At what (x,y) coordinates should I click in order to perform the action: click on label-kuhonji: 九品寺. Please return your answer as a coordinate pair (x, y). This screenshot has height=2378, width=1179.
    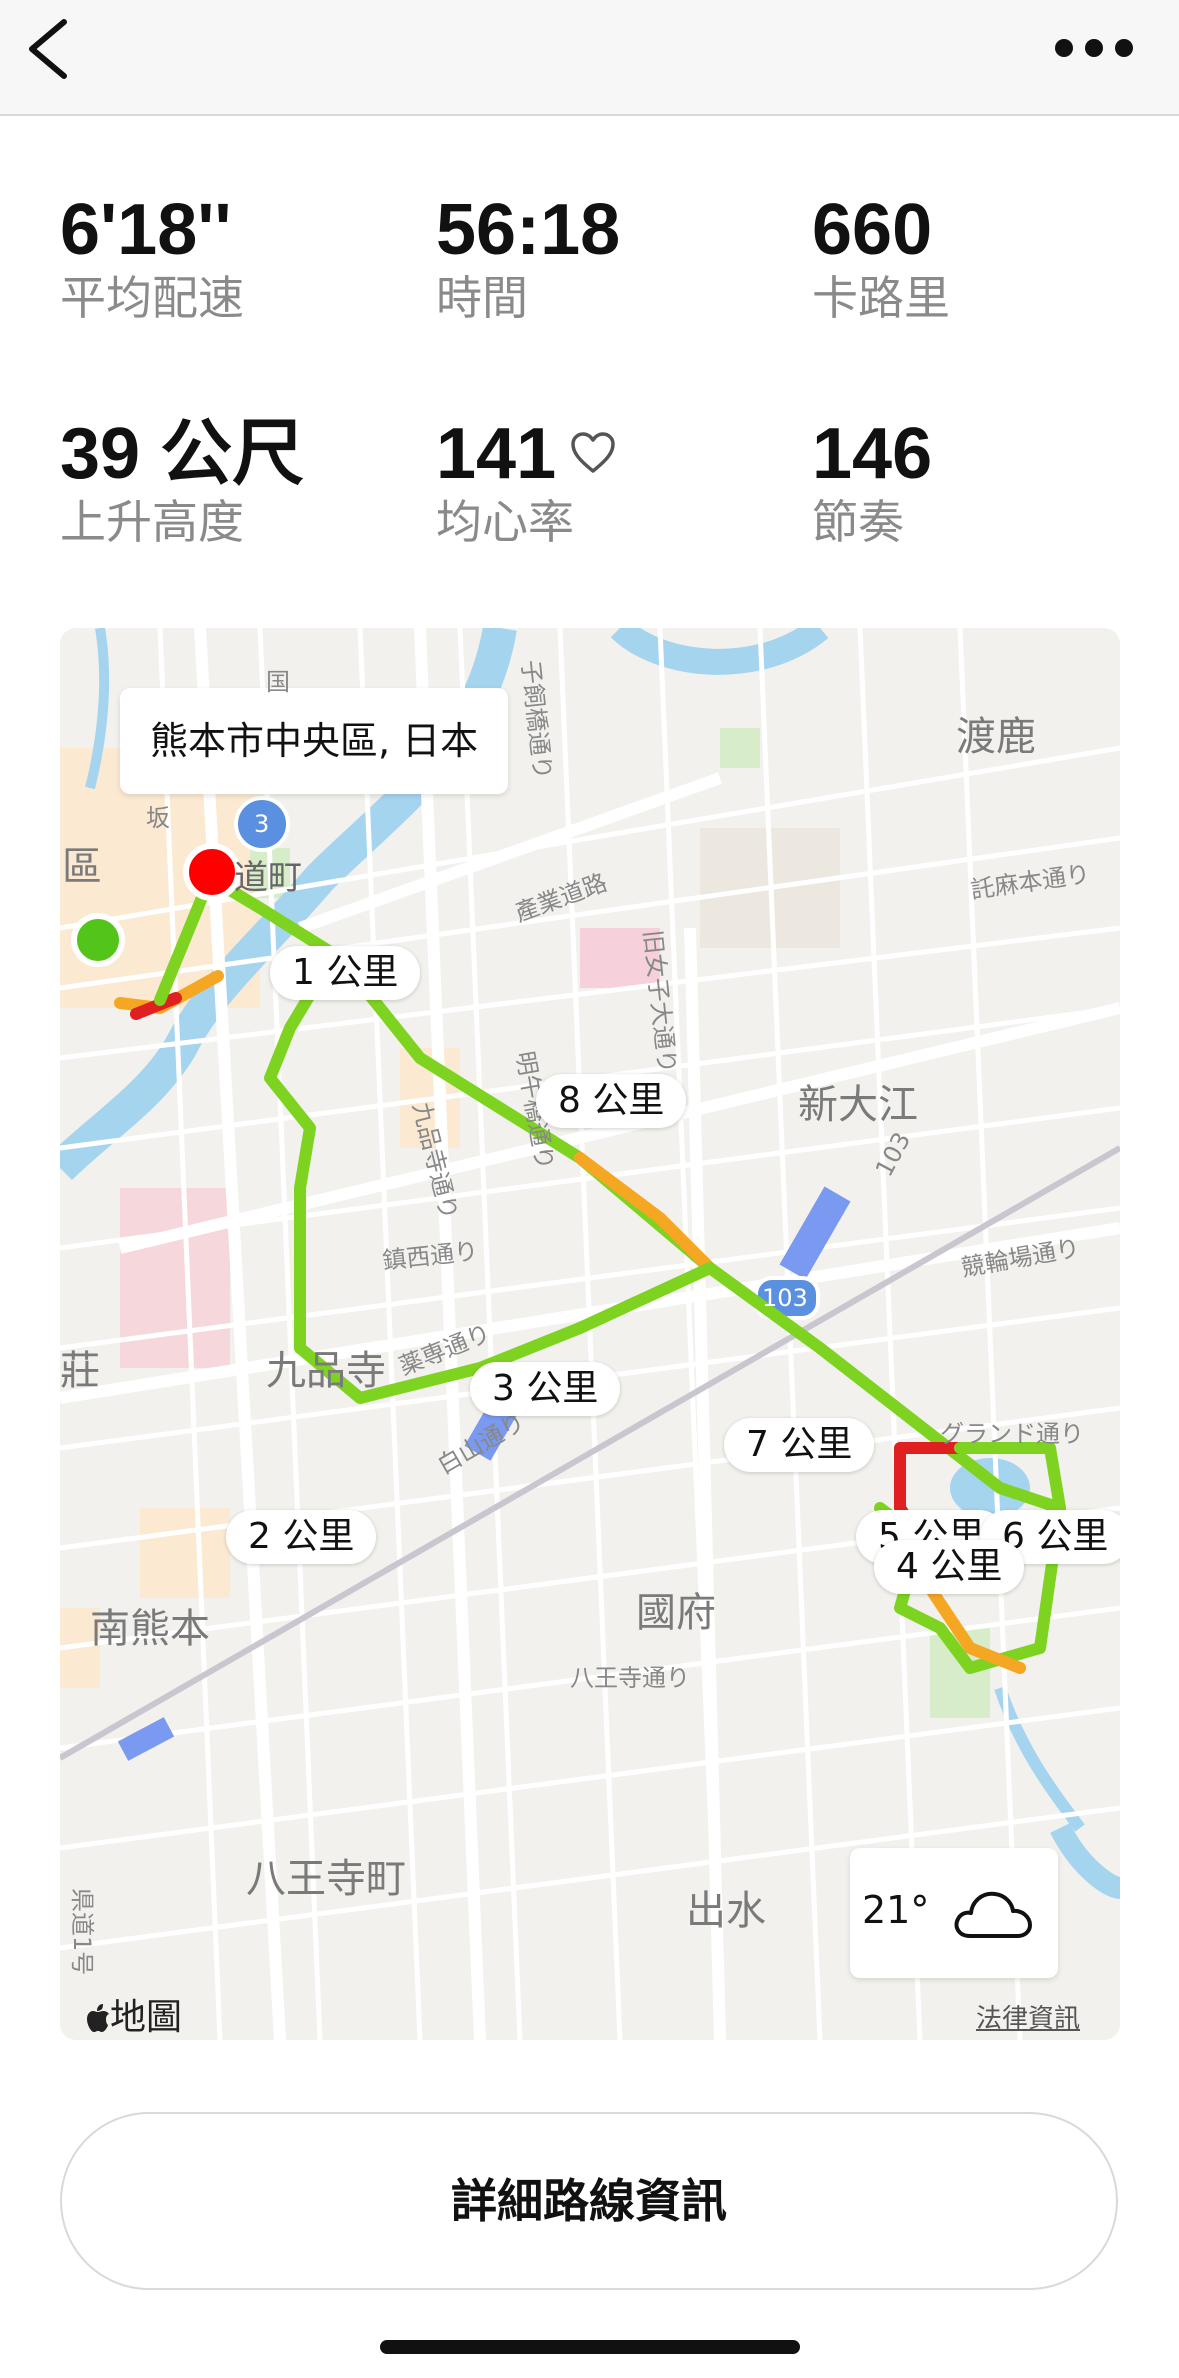
    Looking at the image, I should click on (326, 1371).